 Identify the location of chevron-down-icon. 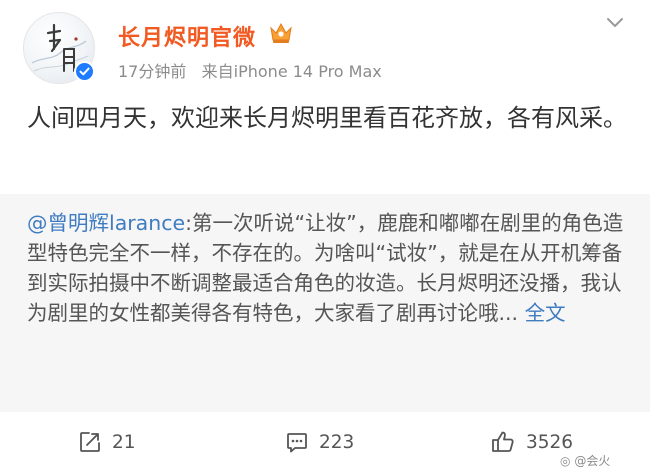
(615, 23).